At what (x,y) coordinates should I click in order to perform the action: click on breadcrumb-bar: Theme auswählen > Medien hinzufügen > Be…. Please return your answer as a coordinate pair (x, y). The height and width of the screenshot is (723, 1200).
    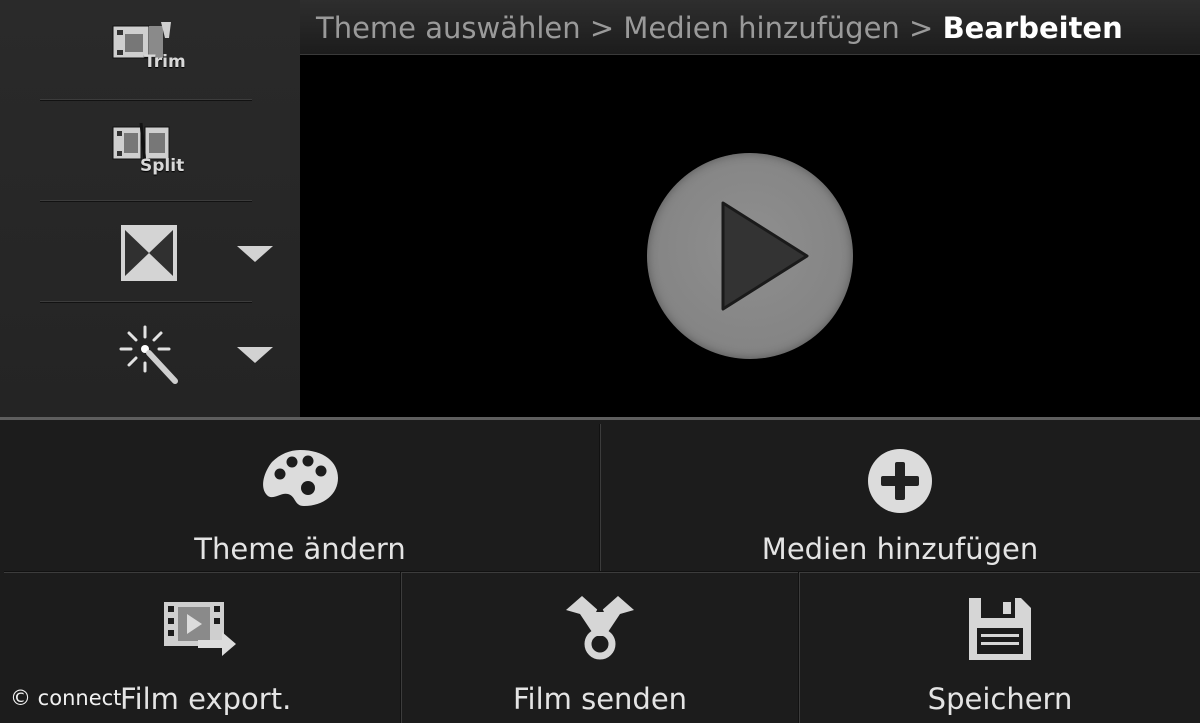
    Looking at the image, I should click on (750, 27).